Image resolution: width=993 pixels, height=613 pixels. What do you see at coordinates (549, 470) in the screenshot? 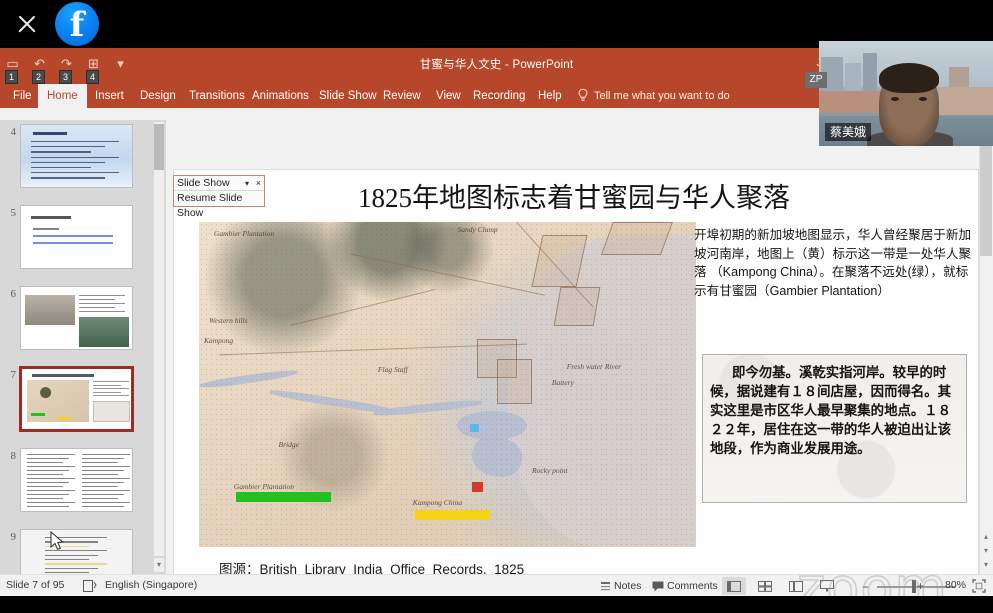
I see `map-label: Rocky point` at bounding box center [549, 470].